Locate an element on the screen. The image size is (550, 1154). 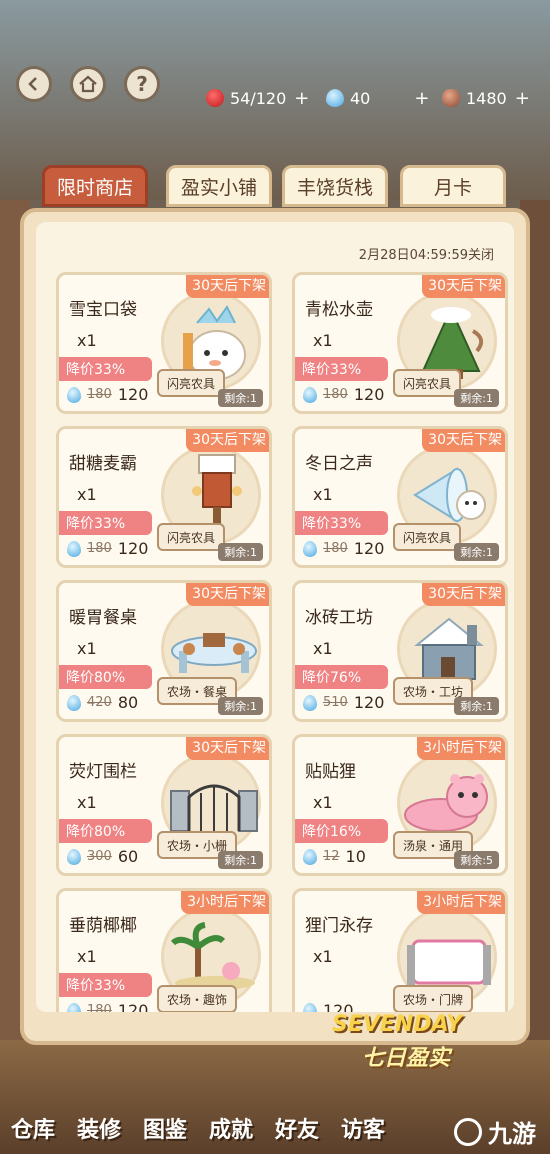
shop-item-card: 30天后下架 甜糖麦霸 x1 降价33% 闪亮农具 180 120 剩余:1 is located at coordinates (164, 497).